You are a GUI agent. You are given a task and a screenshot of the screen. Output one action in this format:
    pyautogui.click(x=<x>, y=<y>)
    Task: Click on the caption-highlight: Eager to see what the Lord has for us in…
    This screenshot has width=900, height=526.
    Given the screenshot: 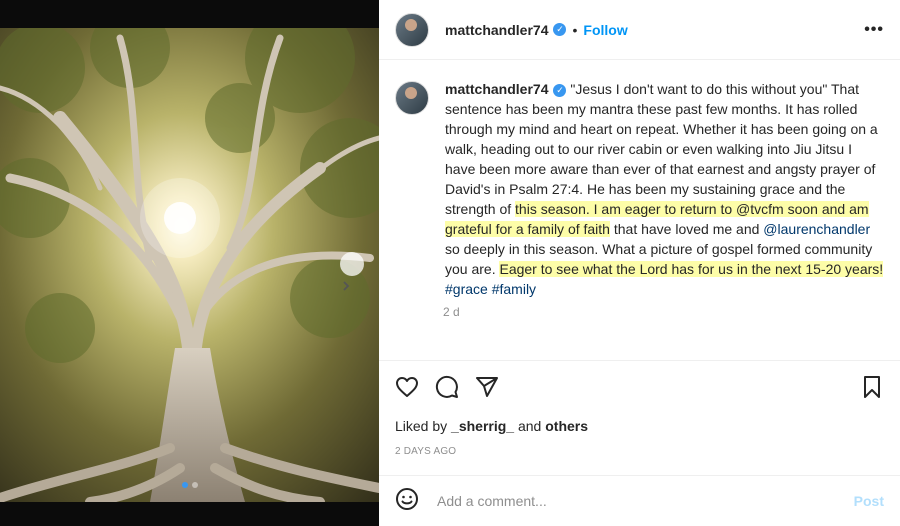 What is the action you would take?
    pyautogui.click(x=691, y=269)
    